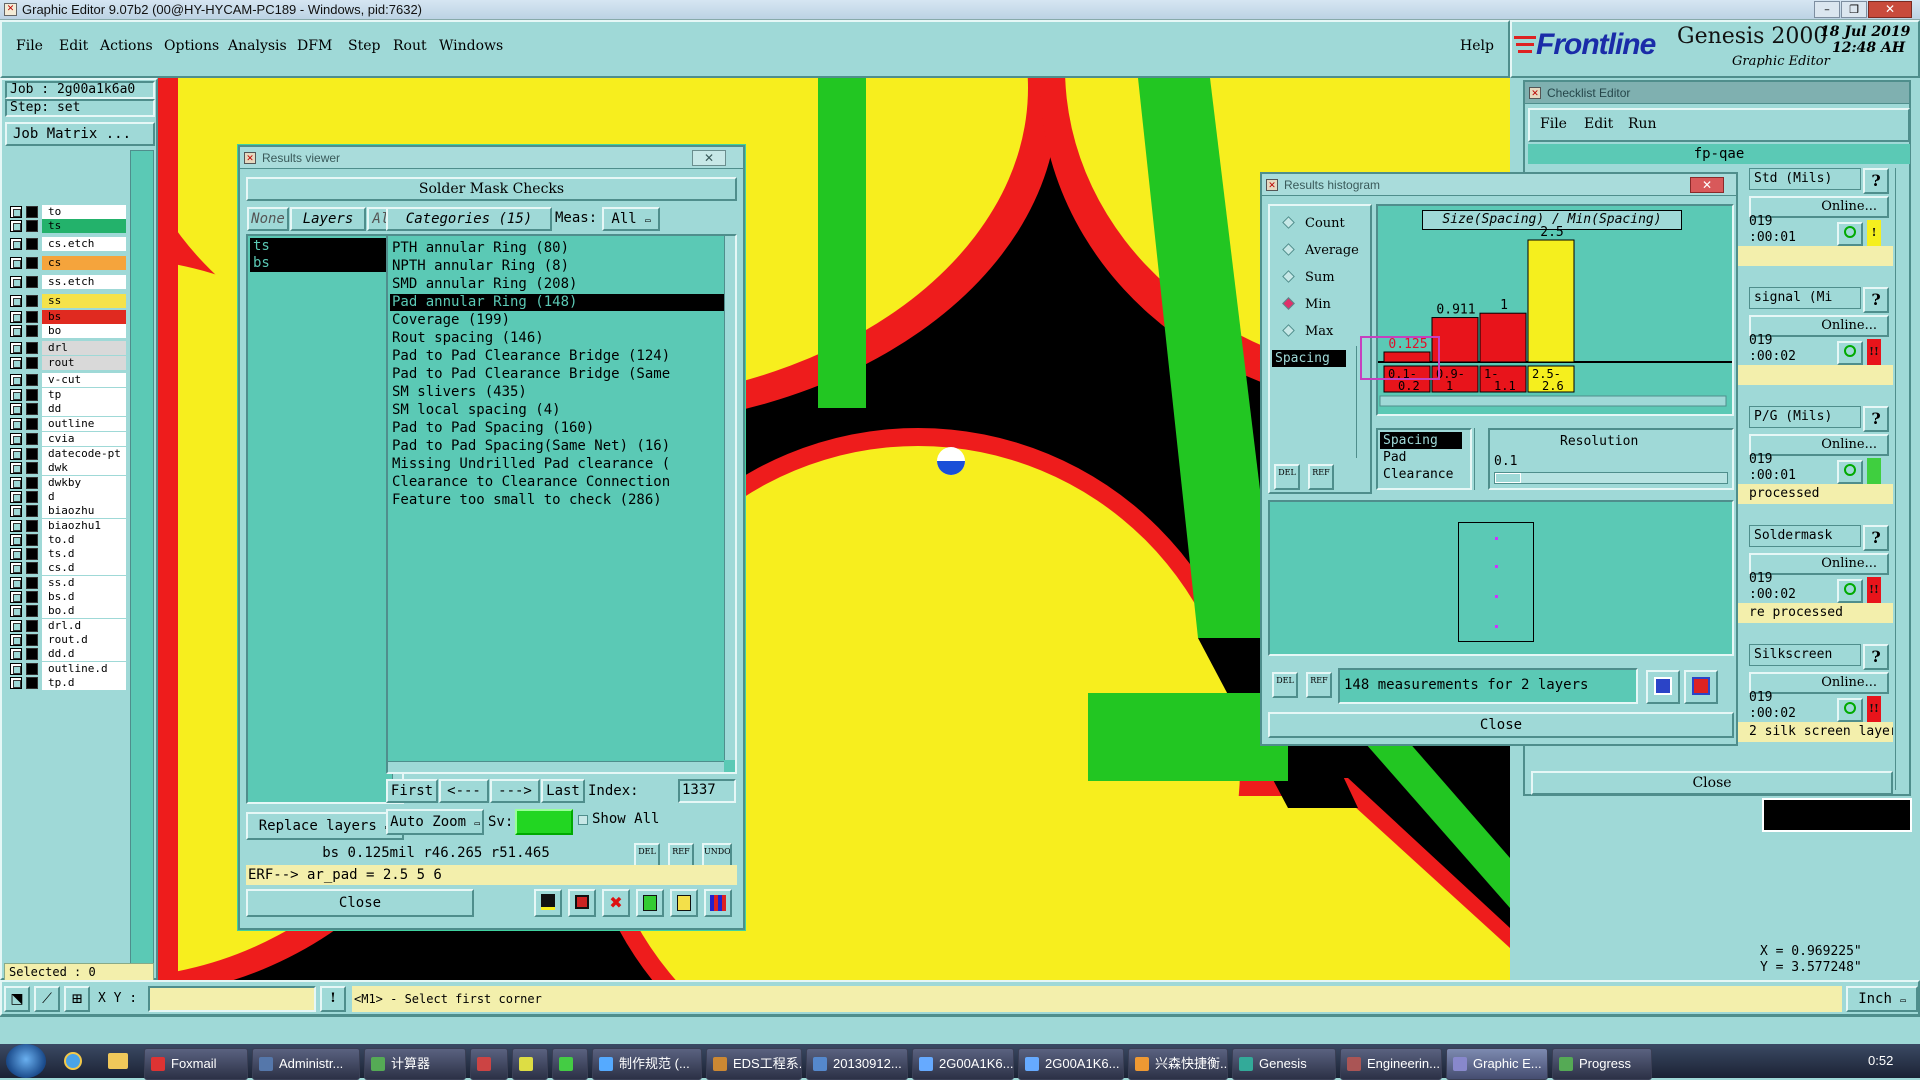  I want to click on histogram-close-x: ✕, so click(1707, 185).